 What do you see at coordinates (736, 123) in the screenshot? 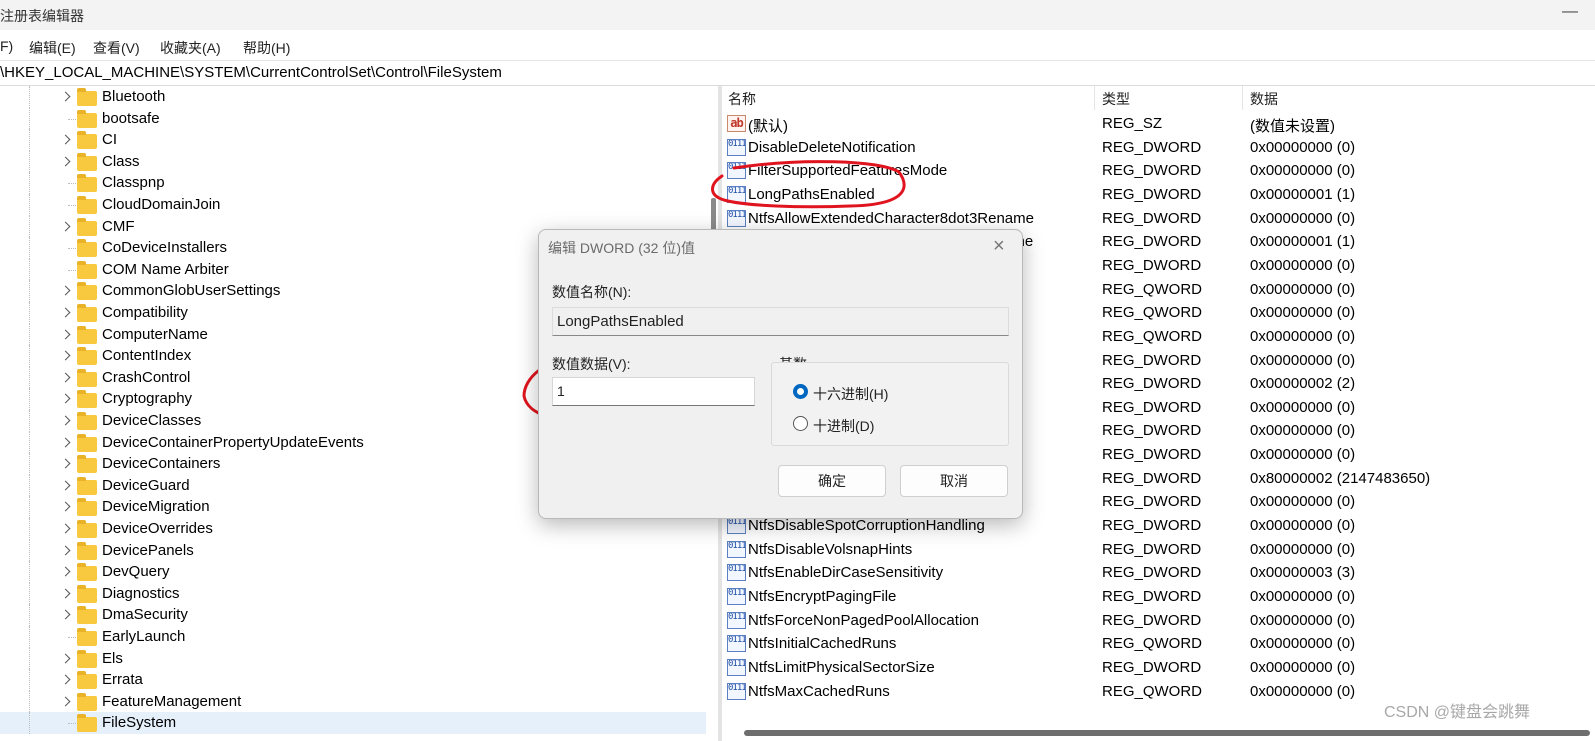
I see `string-value-icon: ab` at bounding box center [736, 123].